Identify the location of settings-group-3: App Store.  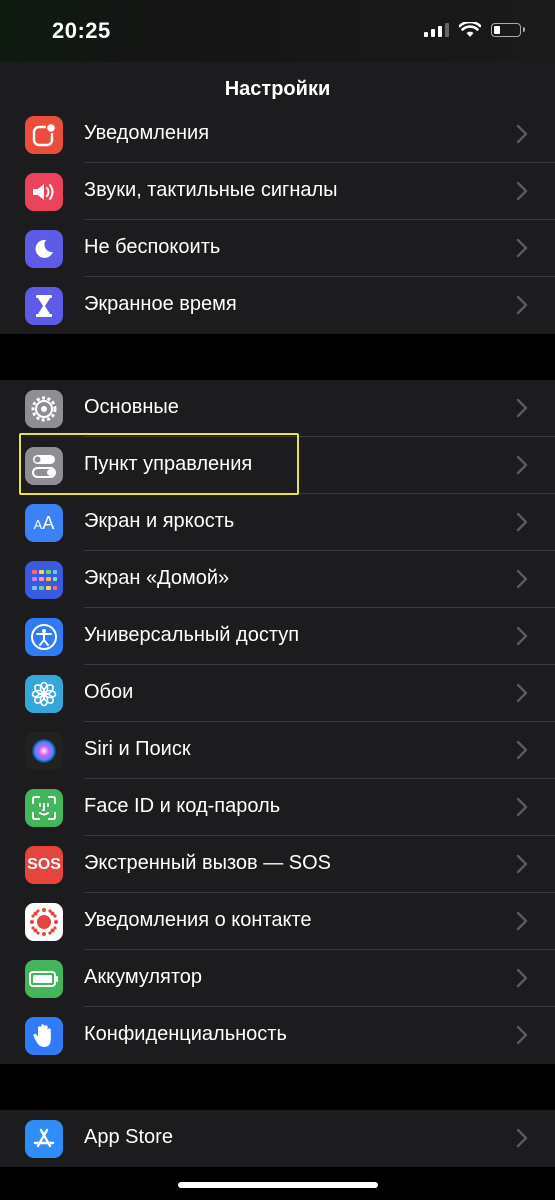
(277, 1138).